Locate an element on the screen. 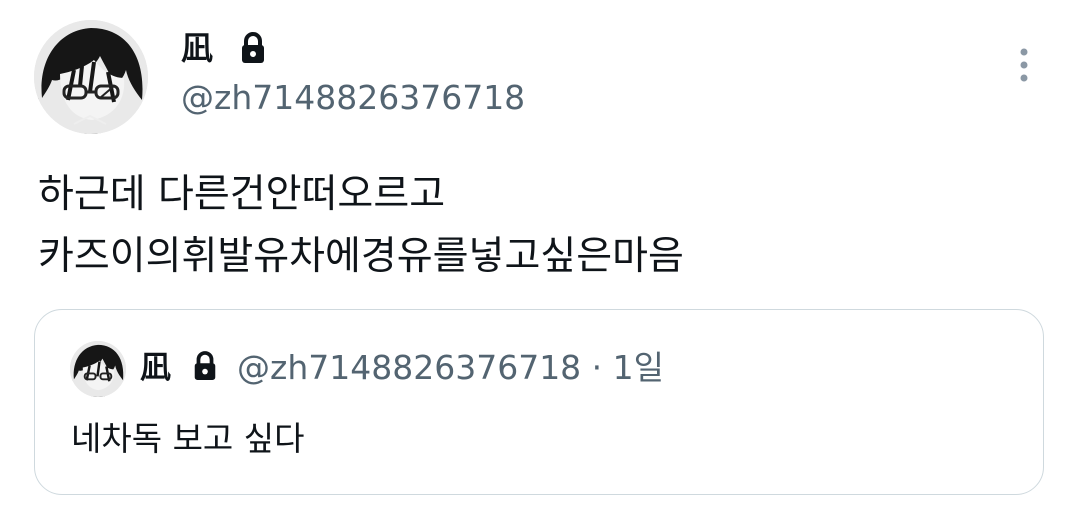 The image size is (1080, 519). tweet-text-line: 하근데 다른건안떠오르고 is located at coordinates (242, 194).